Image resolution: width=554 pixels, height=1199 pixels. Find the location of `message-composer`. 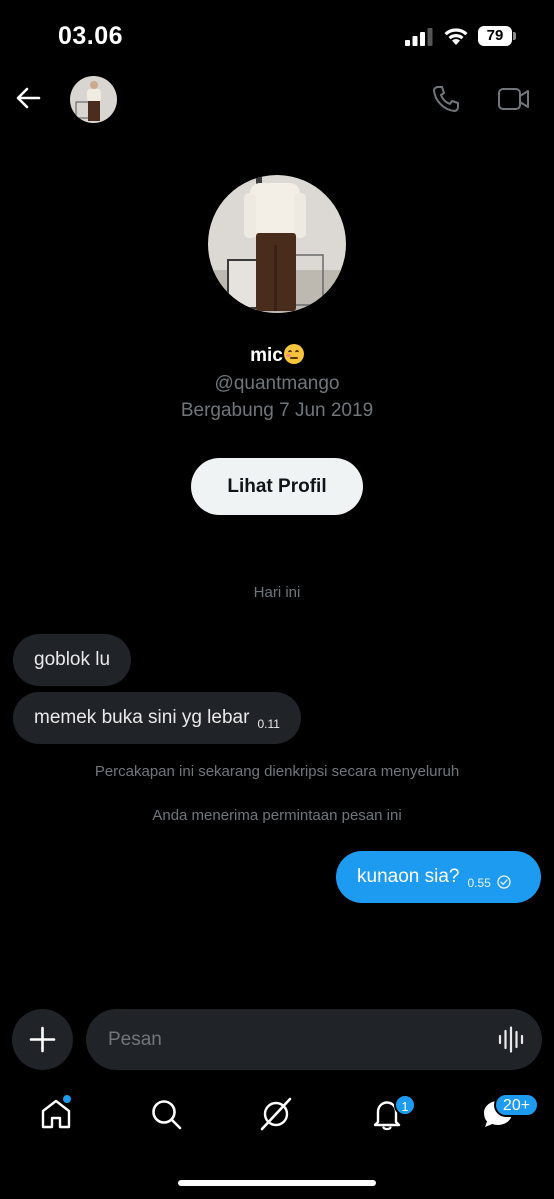

message-composer is located at coordinates (314, 1039).